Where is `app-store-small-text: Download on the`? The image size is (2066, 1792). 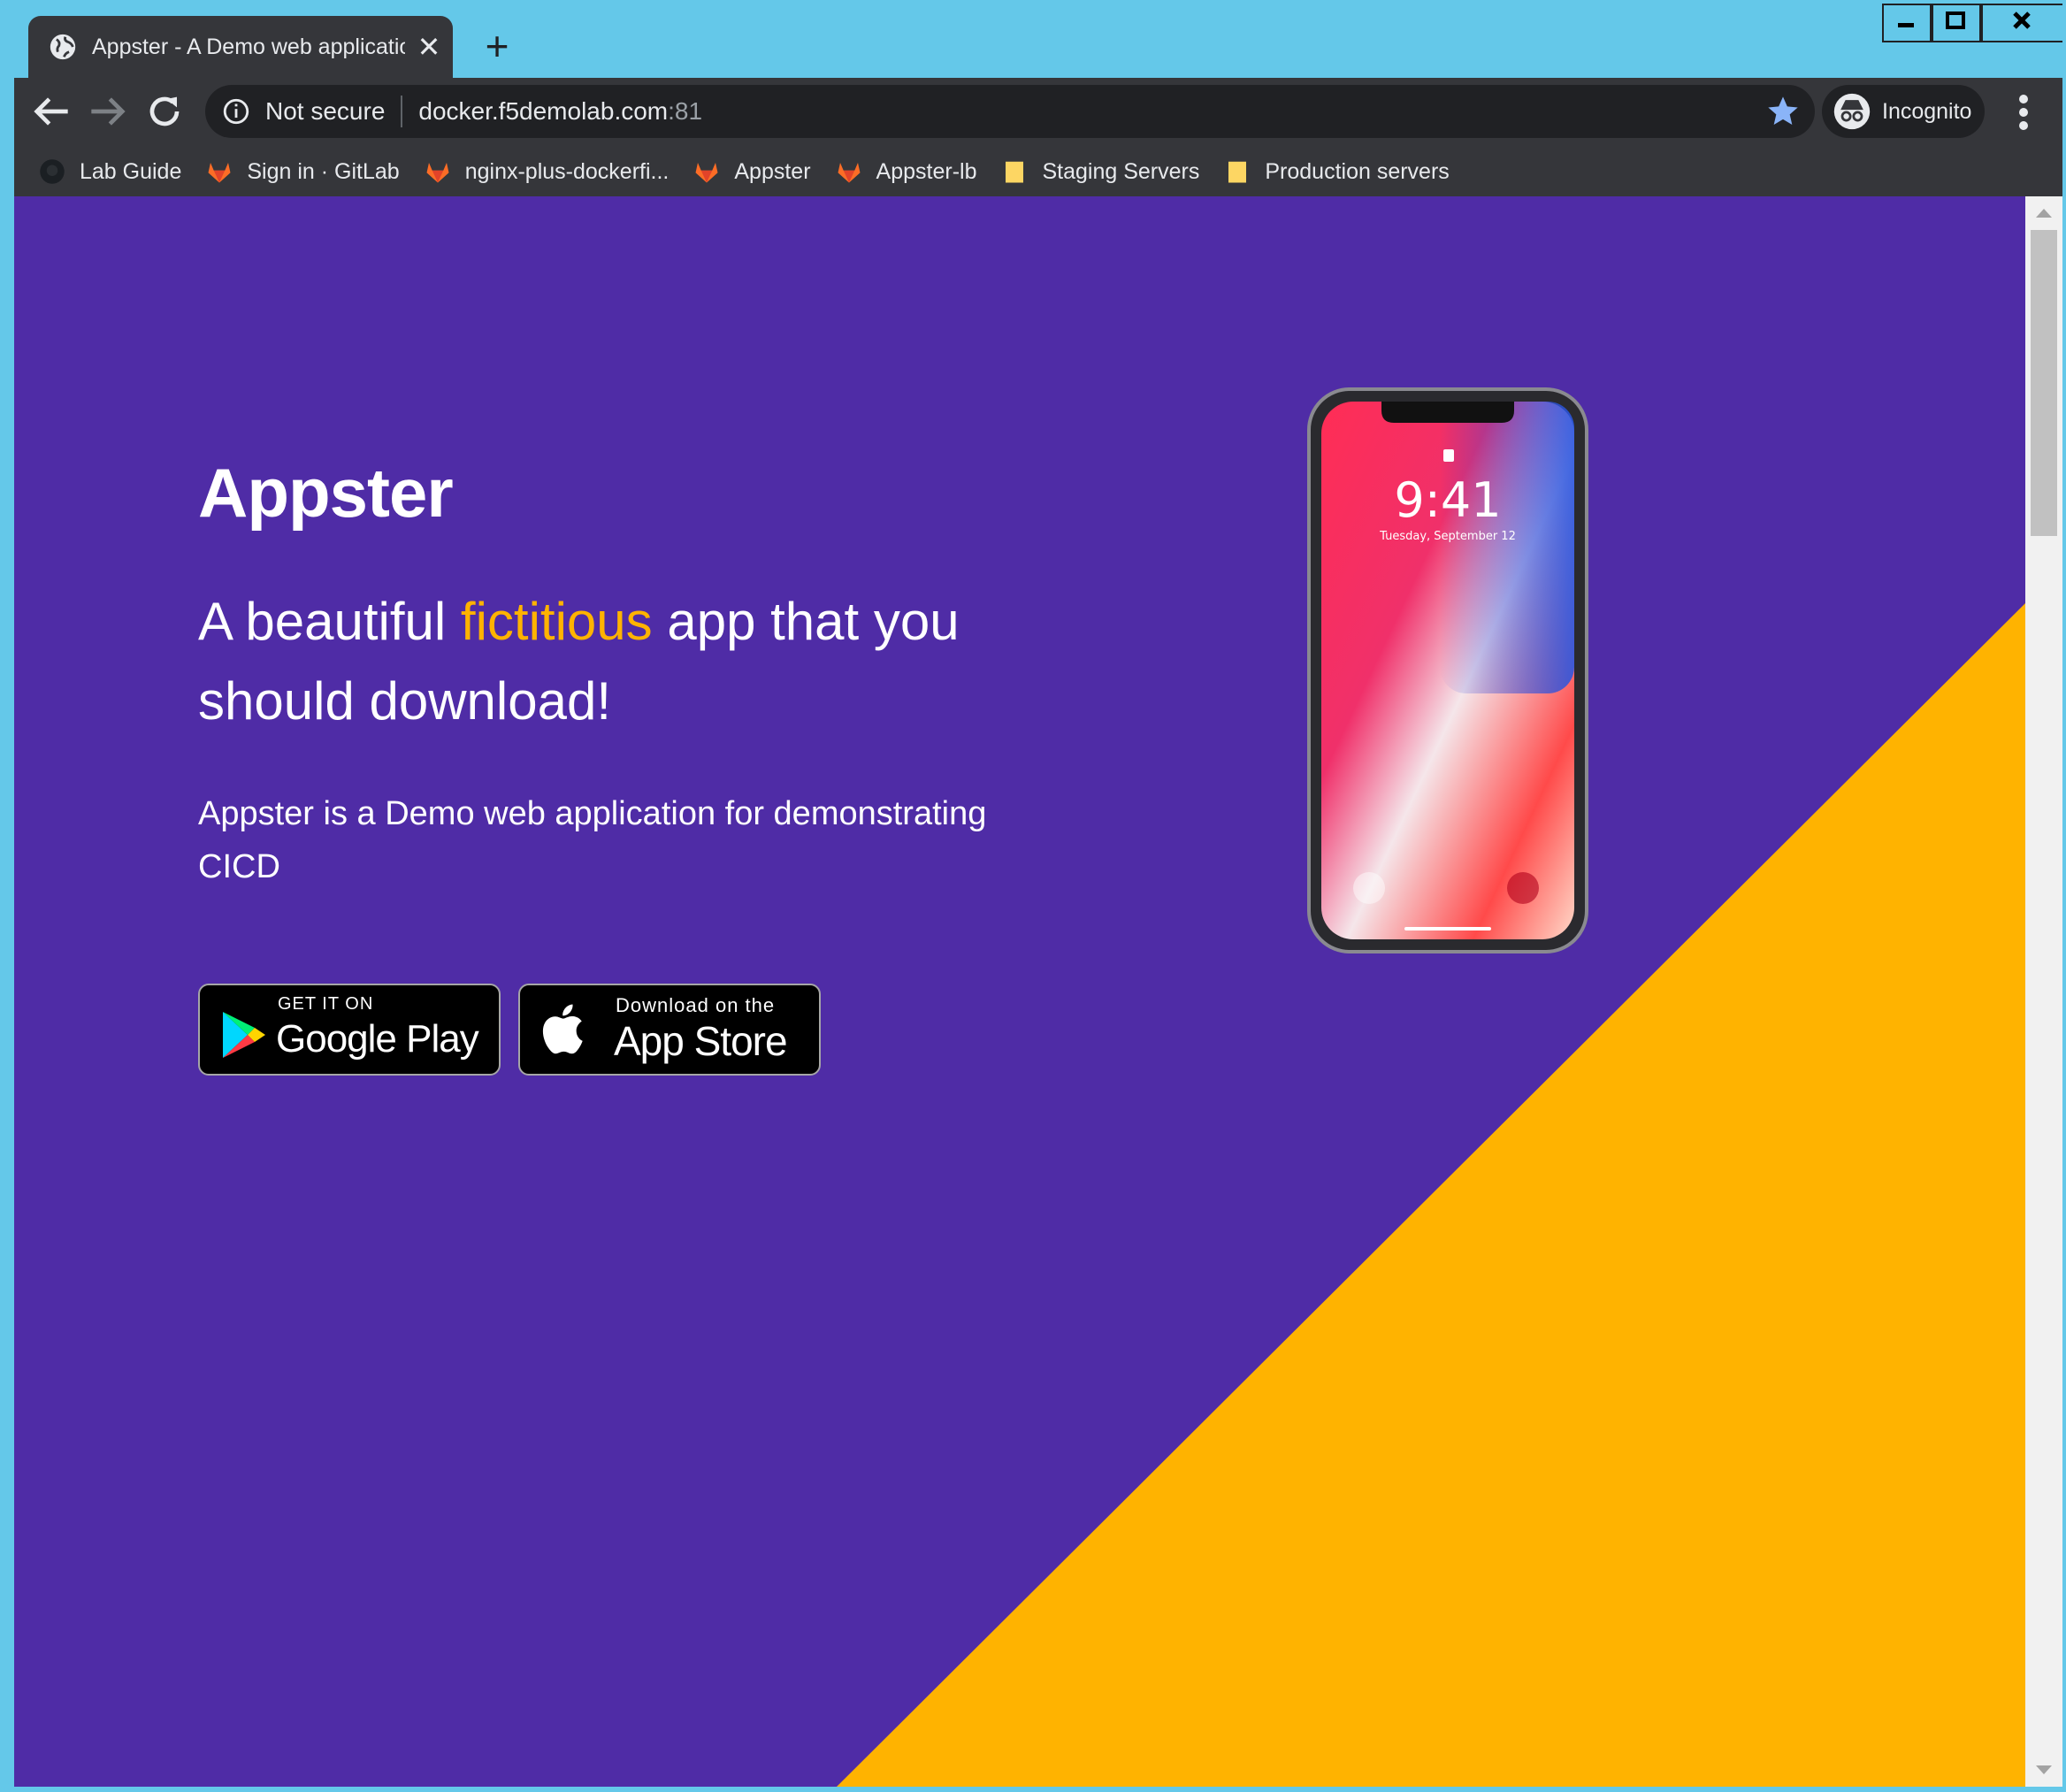 app-store-small-text: Download on the is located at coordinates (696, 1005).